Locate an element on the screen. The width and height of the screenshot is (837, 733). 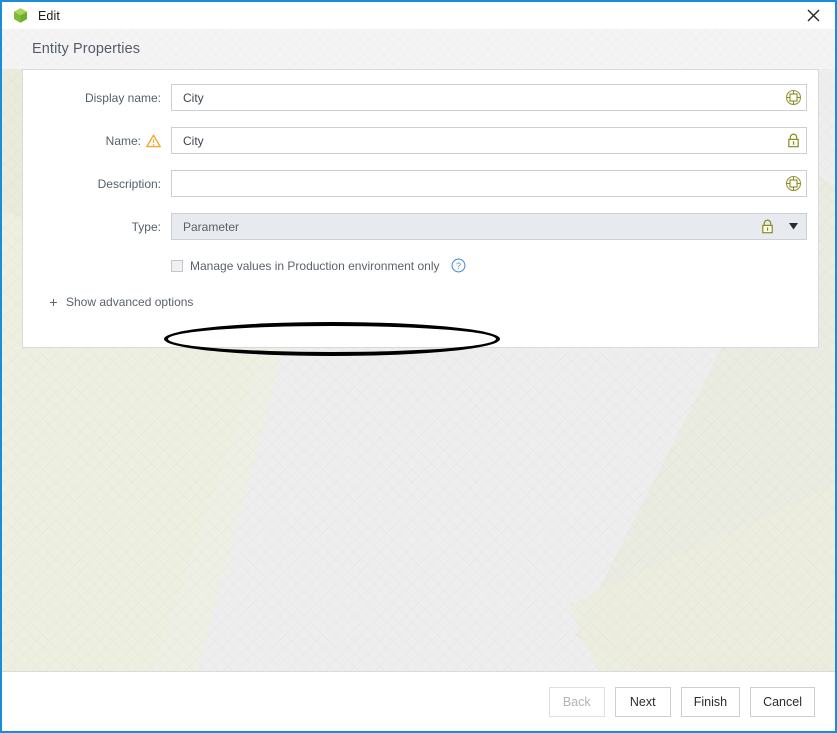
field-row-type: Type: Parameter is located at coordinates (420, 226).